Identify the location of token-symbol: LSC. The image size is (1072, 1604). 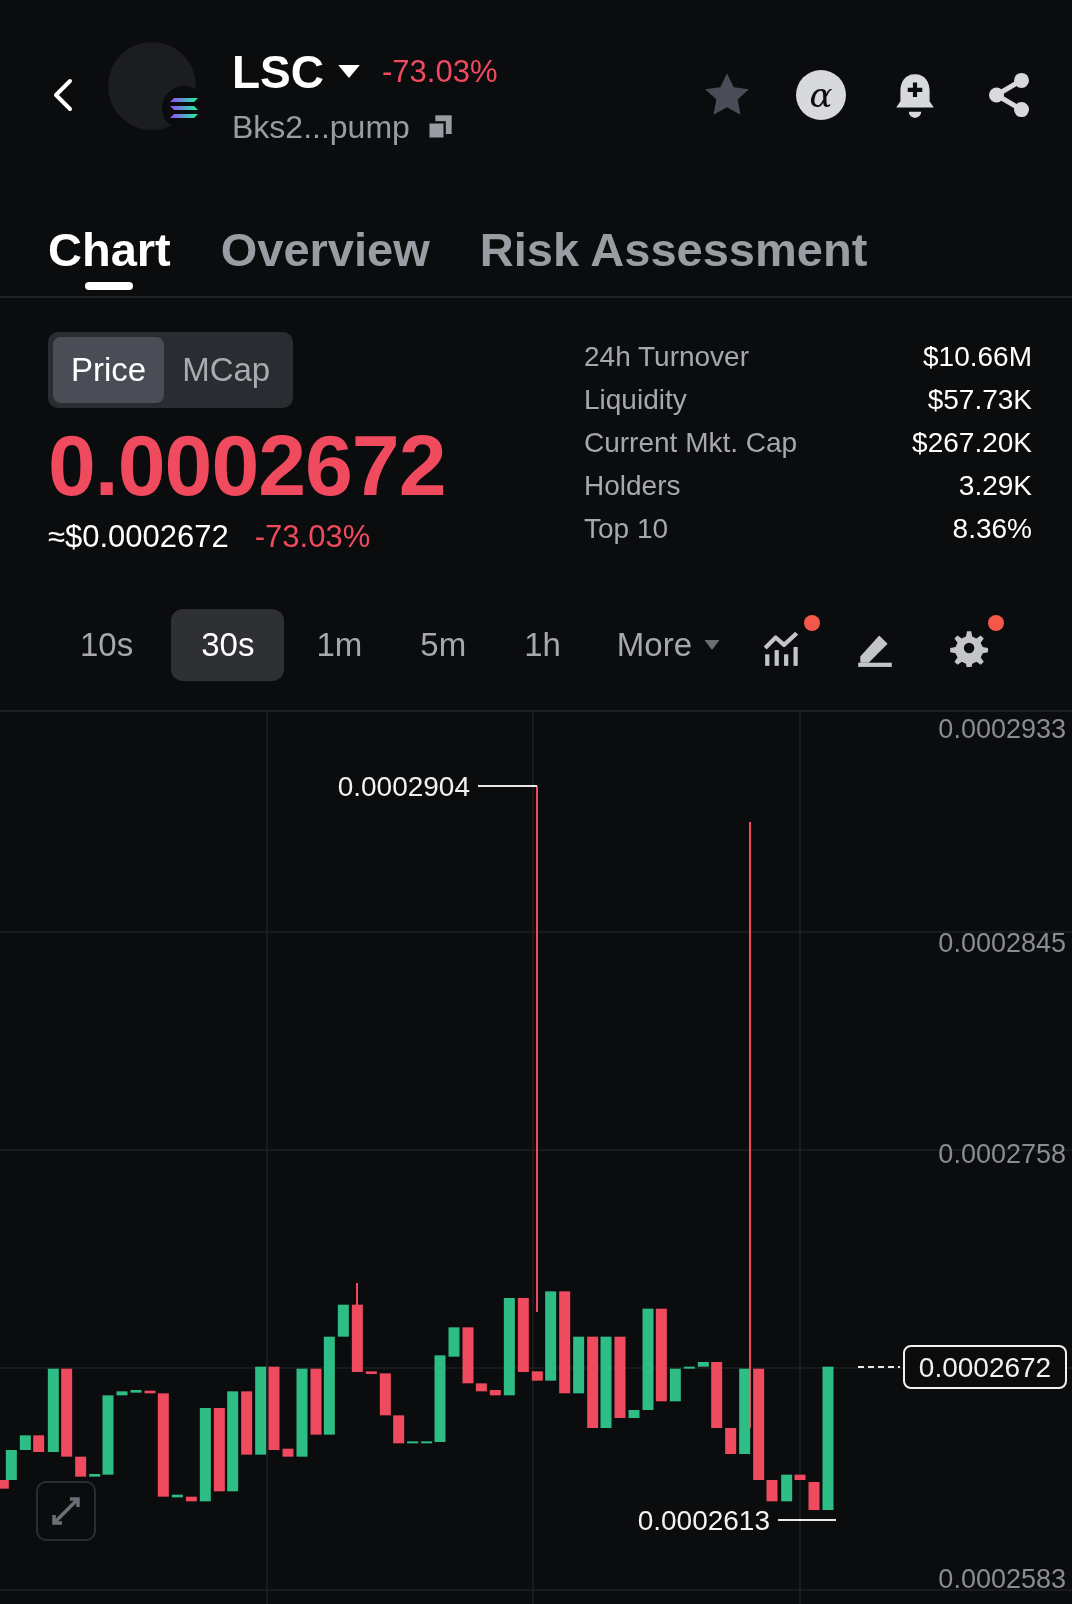
(278, 71).